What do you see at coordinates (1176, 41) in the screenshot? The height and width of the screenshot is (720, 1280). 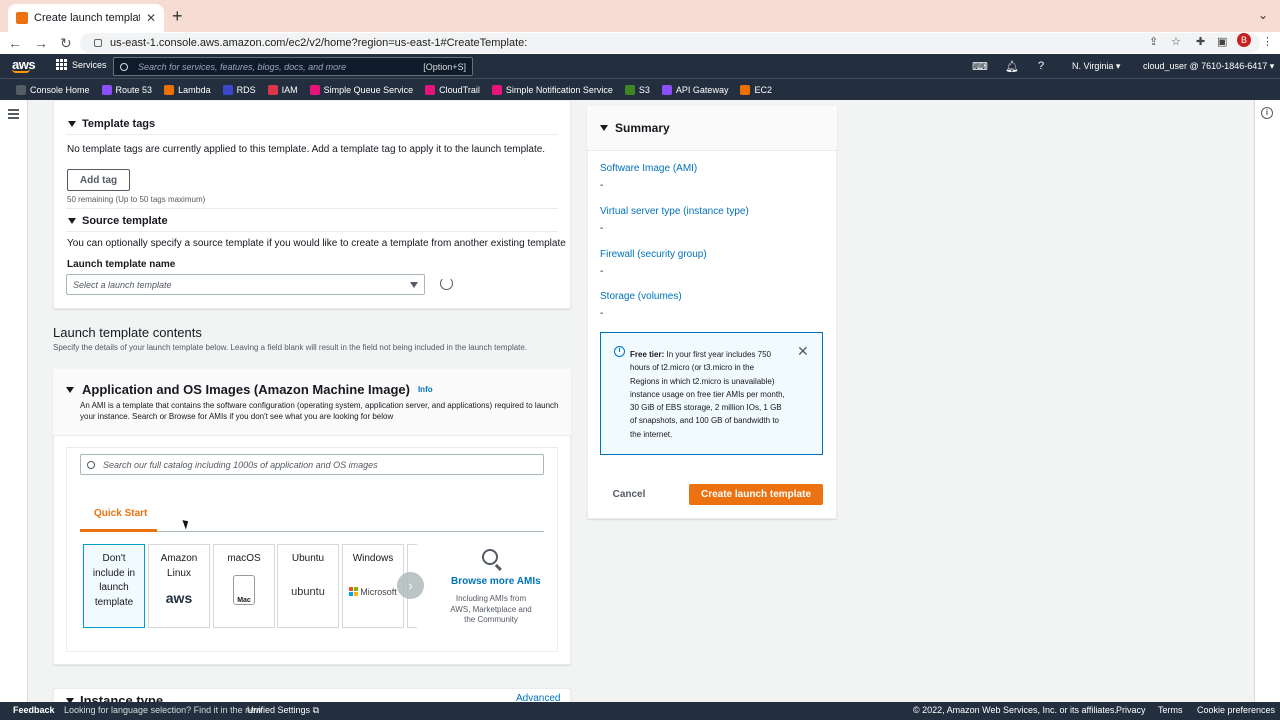 I see `star-icon: ☆` at bounding box center [1176, 41].